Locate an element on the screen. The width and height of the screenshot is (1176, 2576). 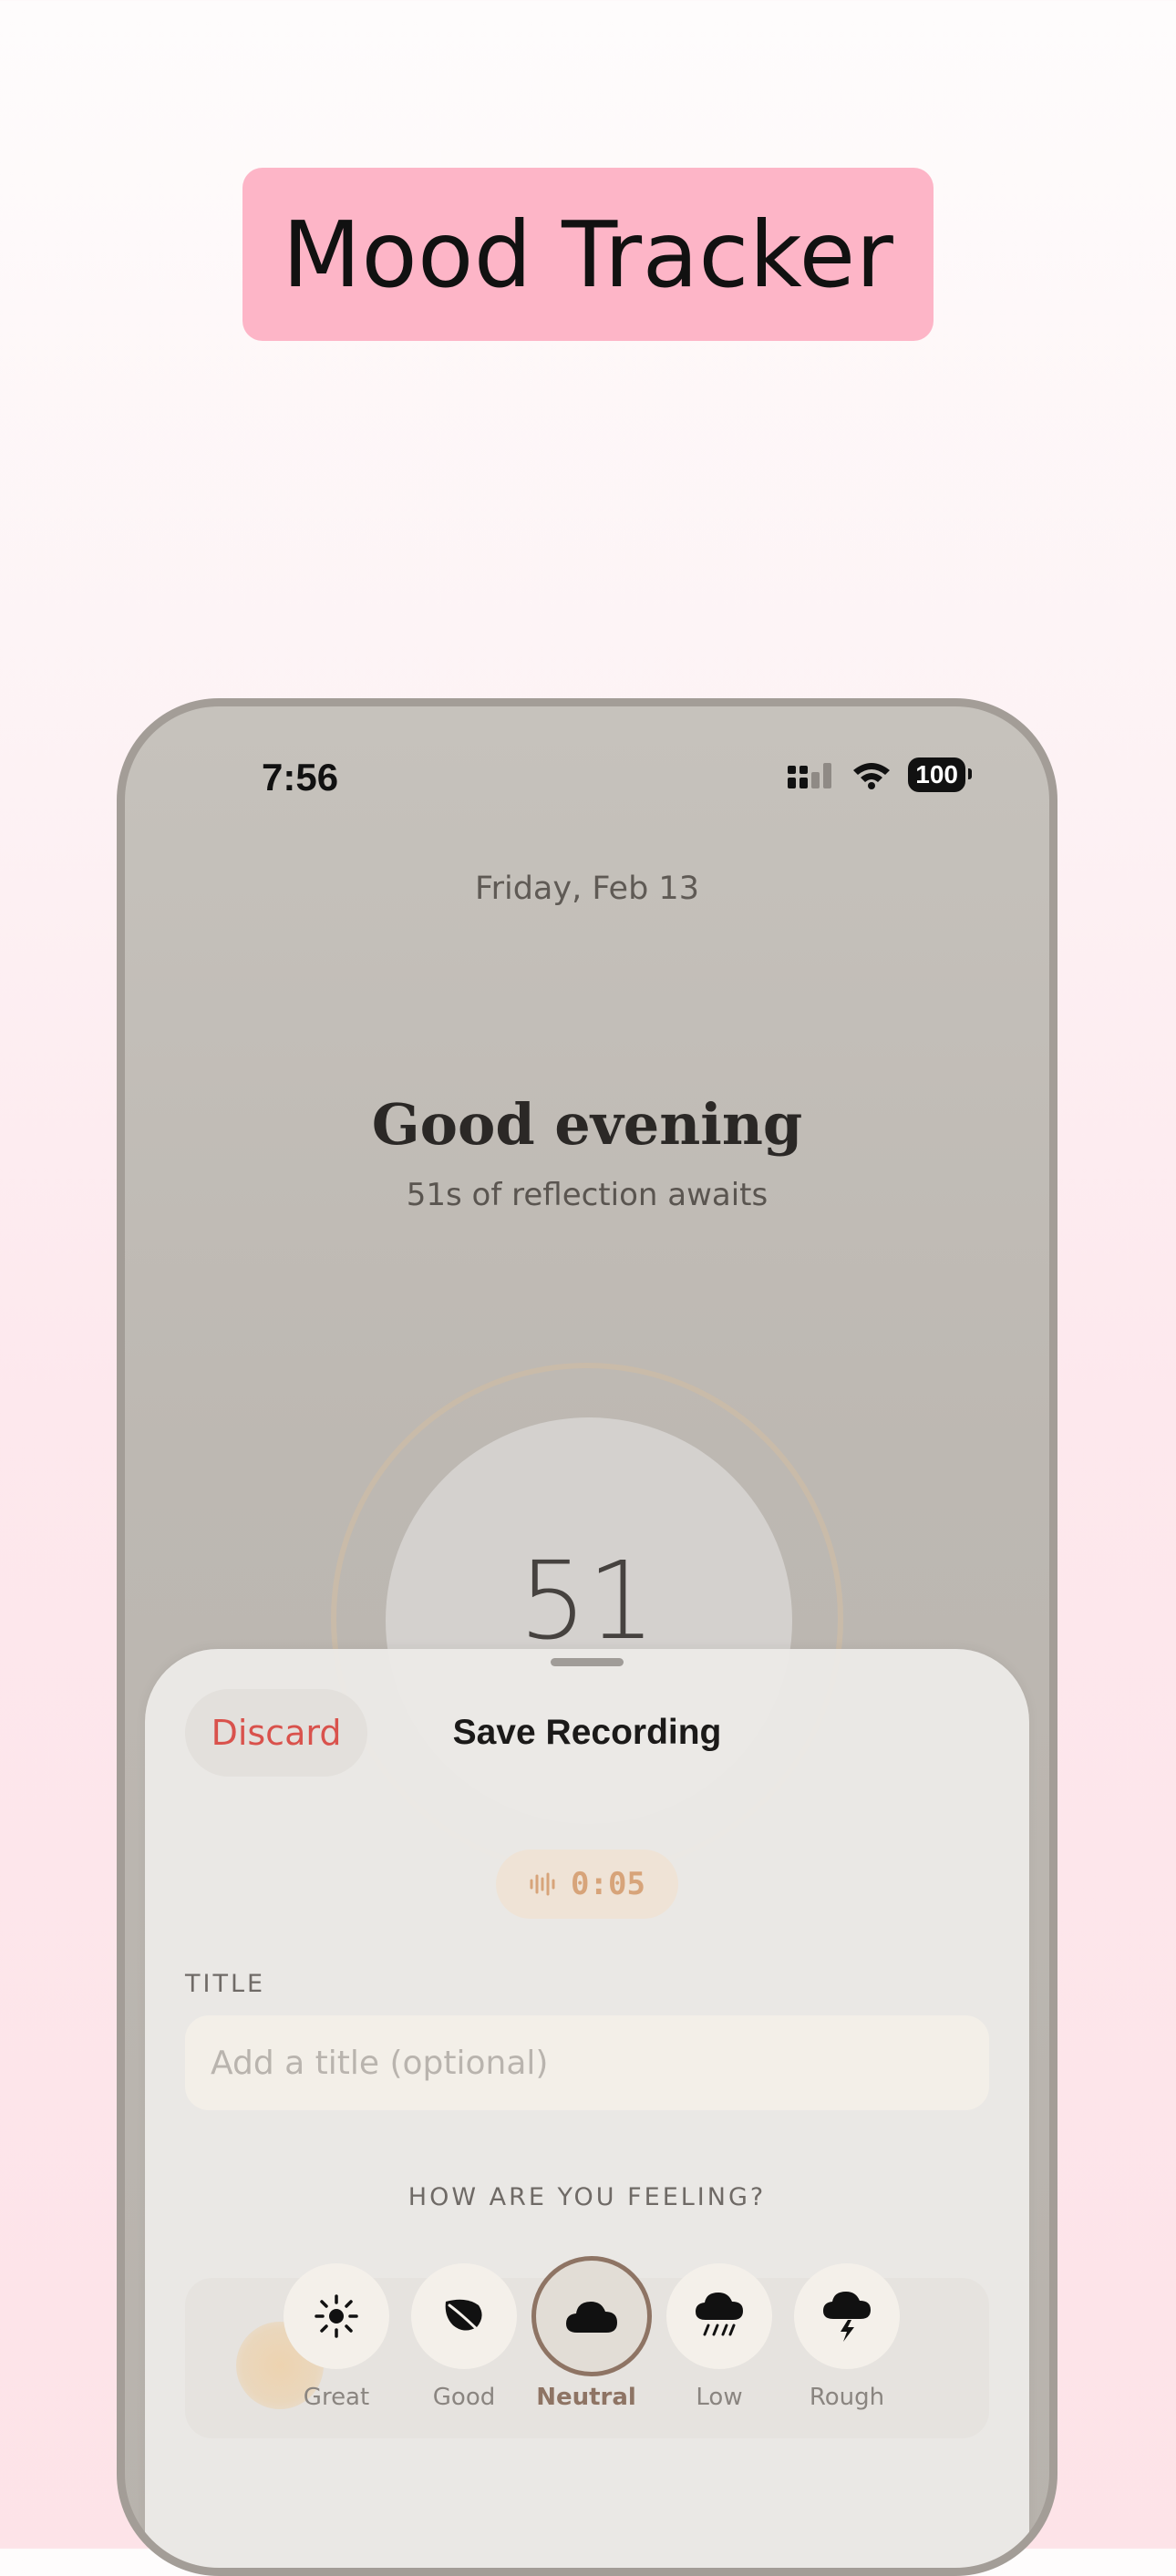
title-input is located at coordinates (587, 2062).